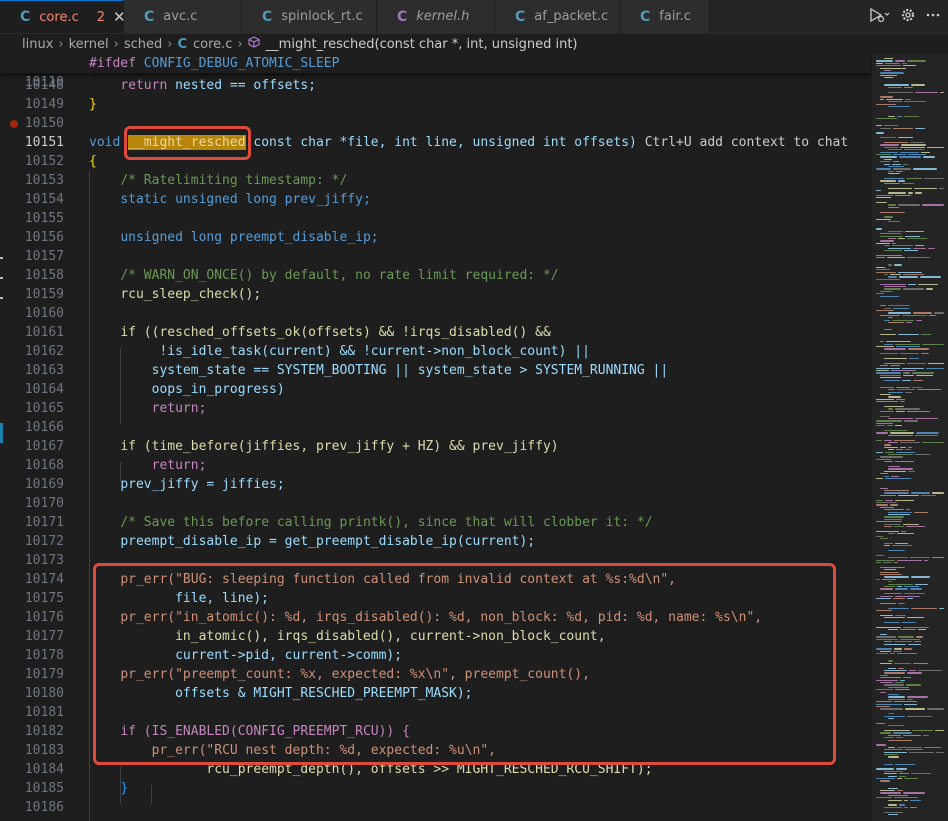  What do you see at coordinates (908, 17) in the screenshot?
I see `gear-icon` at bounding box center [908, 17].